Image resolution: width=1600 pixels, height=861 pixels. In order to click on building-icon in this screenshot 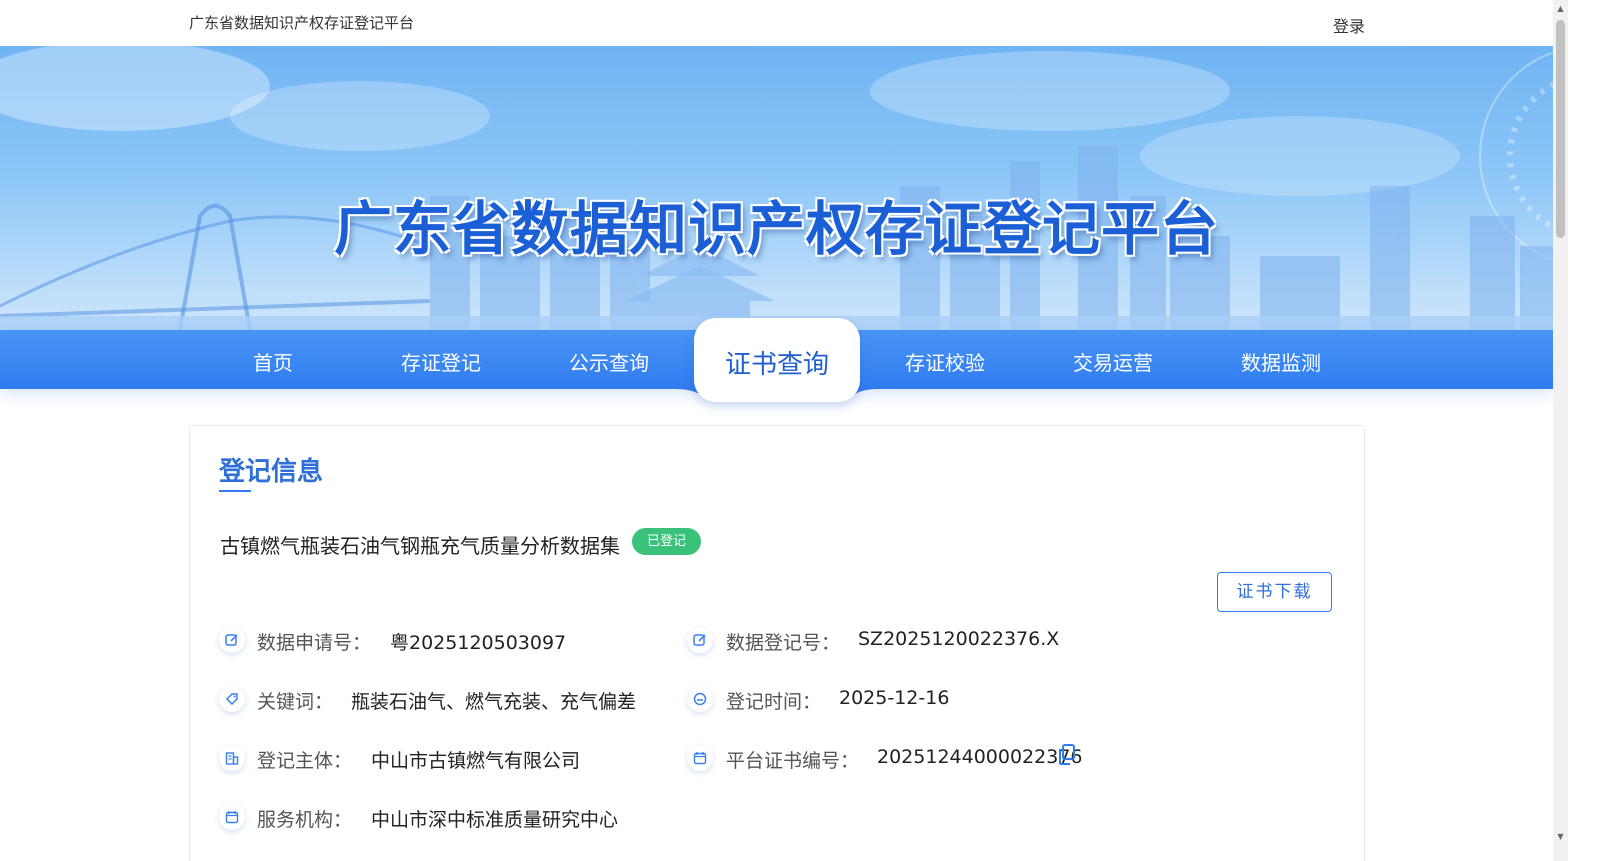, I will do `click(232, 758)`.